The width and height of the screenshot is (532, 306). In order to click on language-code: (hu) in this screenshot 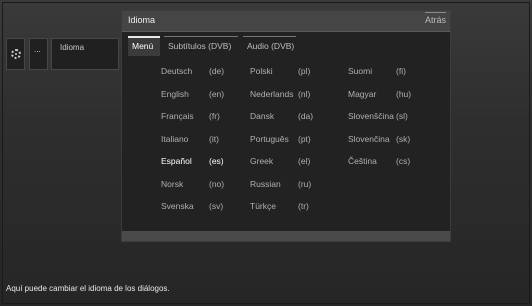, I will do `click(404, 93)`.